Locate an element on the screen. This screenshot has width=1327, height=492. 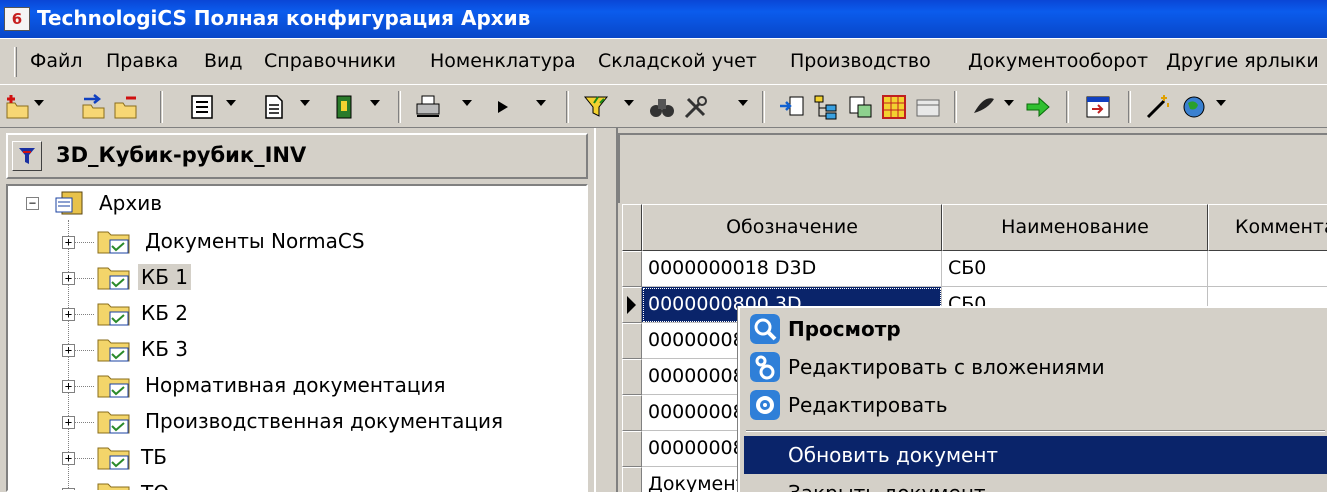
column-header-name: Наименование is located at coordinates (1075, 227).